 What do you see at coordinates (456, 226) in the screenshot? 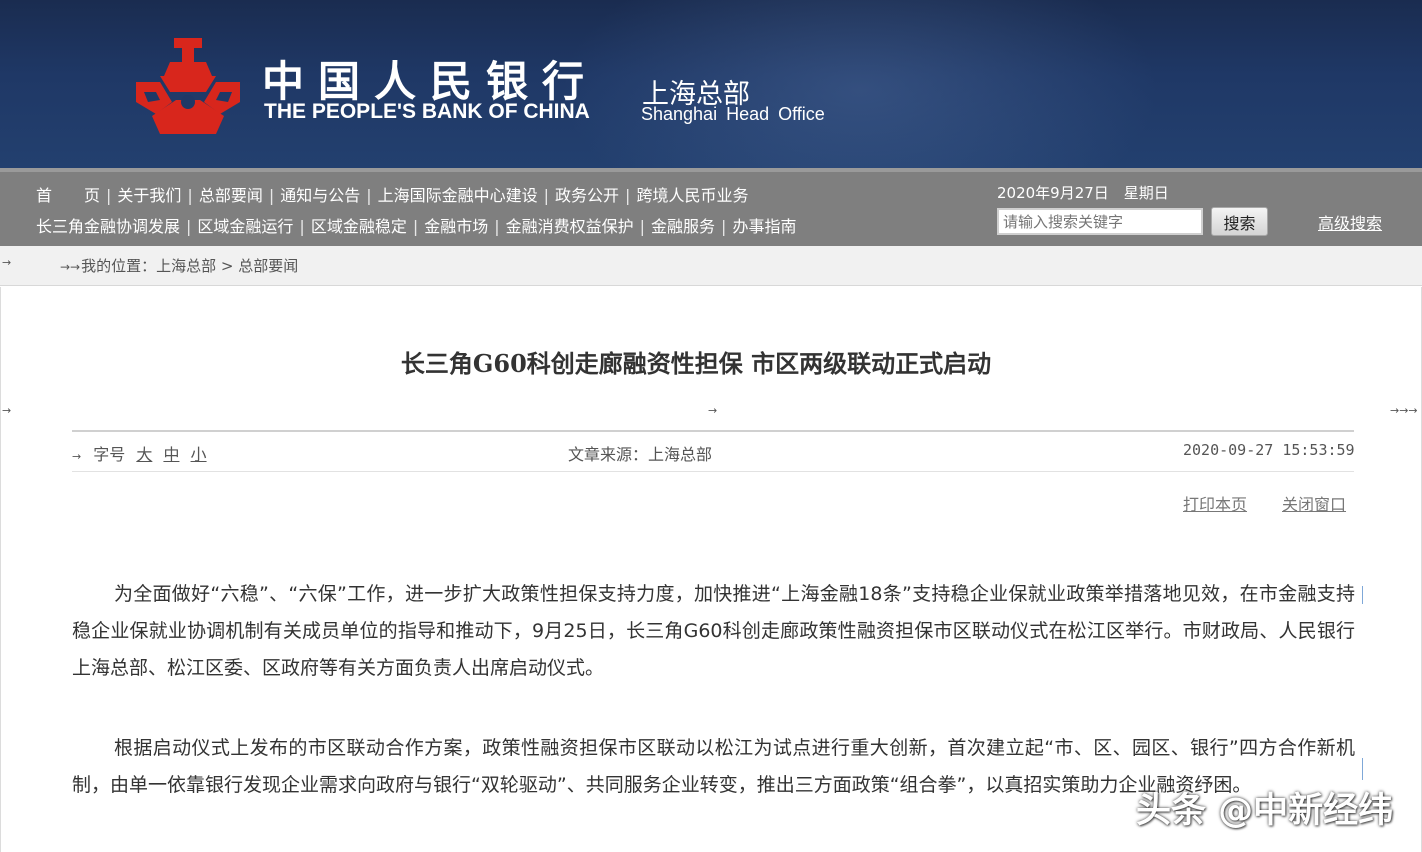
I see `nav-item-financial-market: 金融市场` at bounding box center [456, 226].